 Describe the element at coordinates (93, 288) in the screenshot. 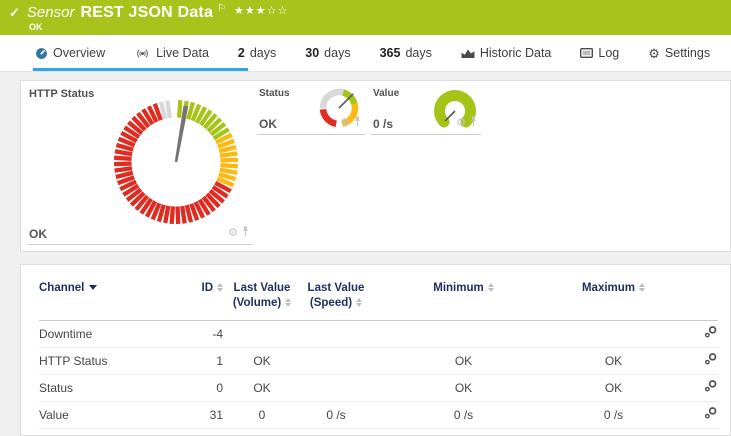

I see `sort-desc-icon` at that location.